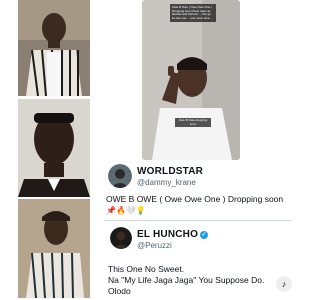 This screenshot has height=300, width=320. Describe the element at coordinates (119, 291) in the screenshot. I see `quoted-tweet-line-3: Olodo` at that location.